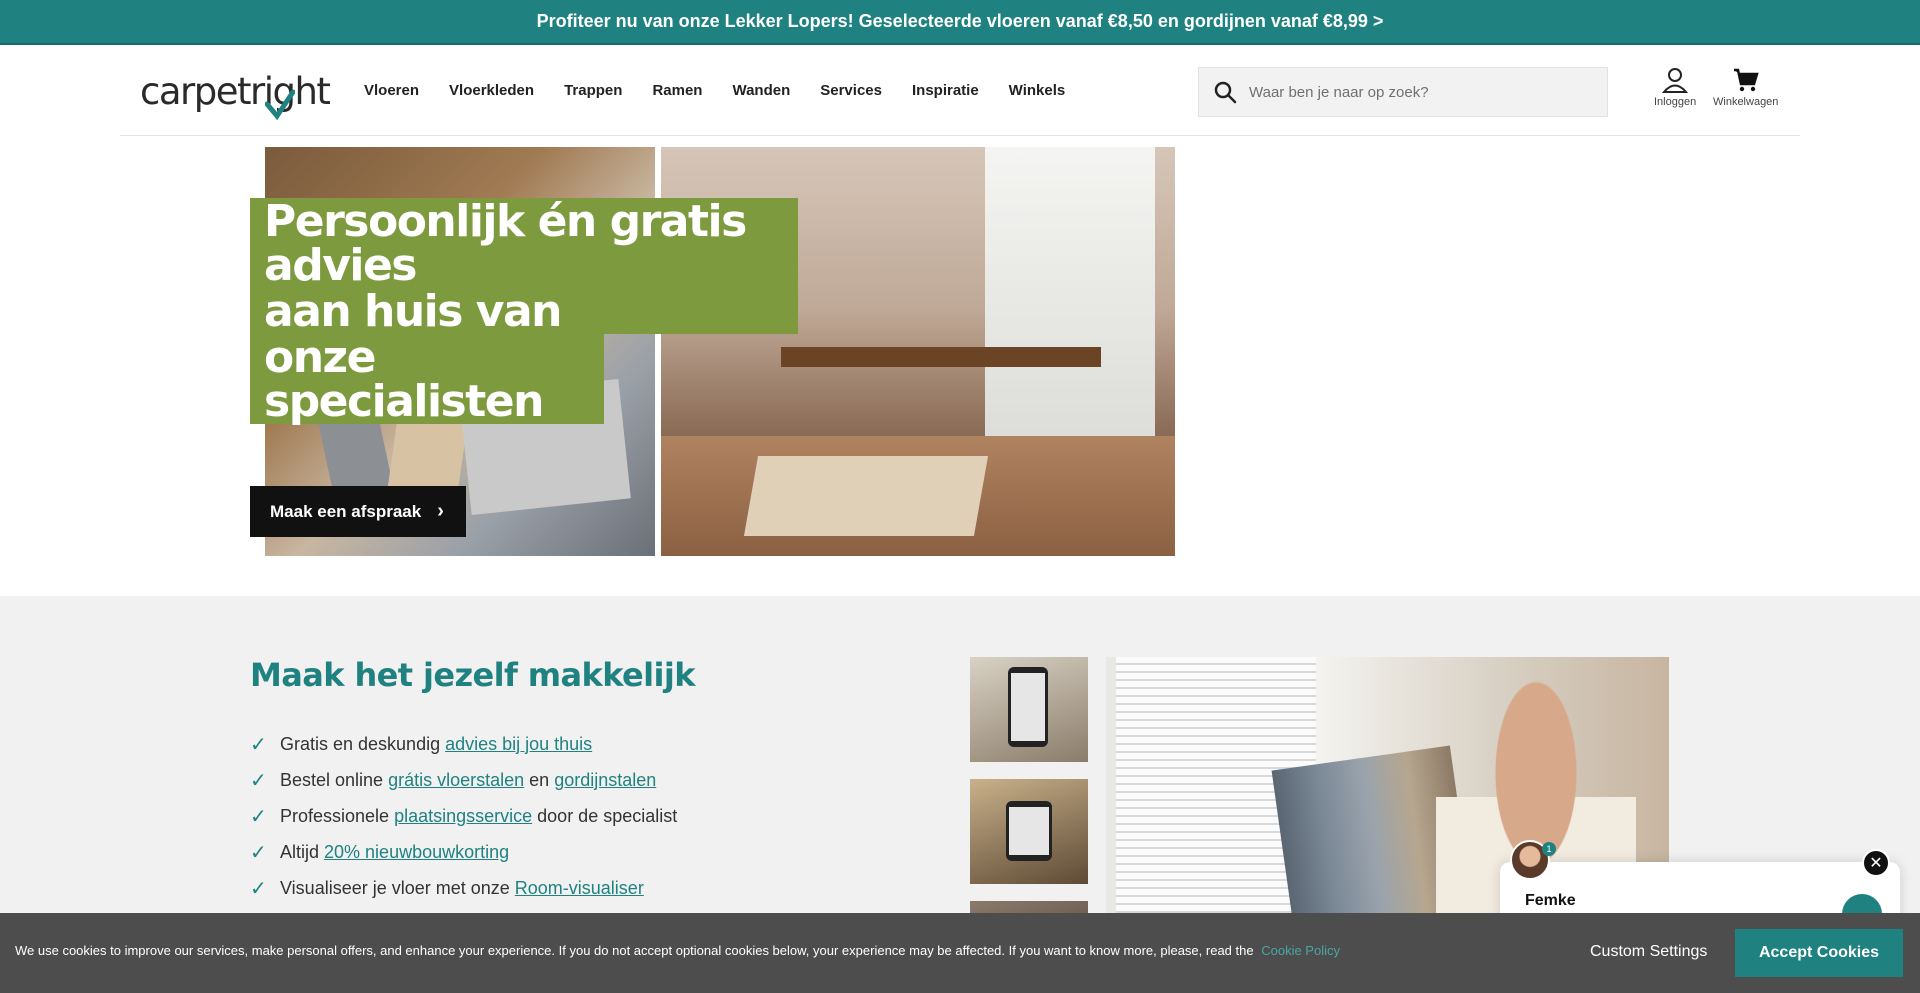  I want to click on benefits-title: Maak het jezelf makkelijk, so click(473, 675).